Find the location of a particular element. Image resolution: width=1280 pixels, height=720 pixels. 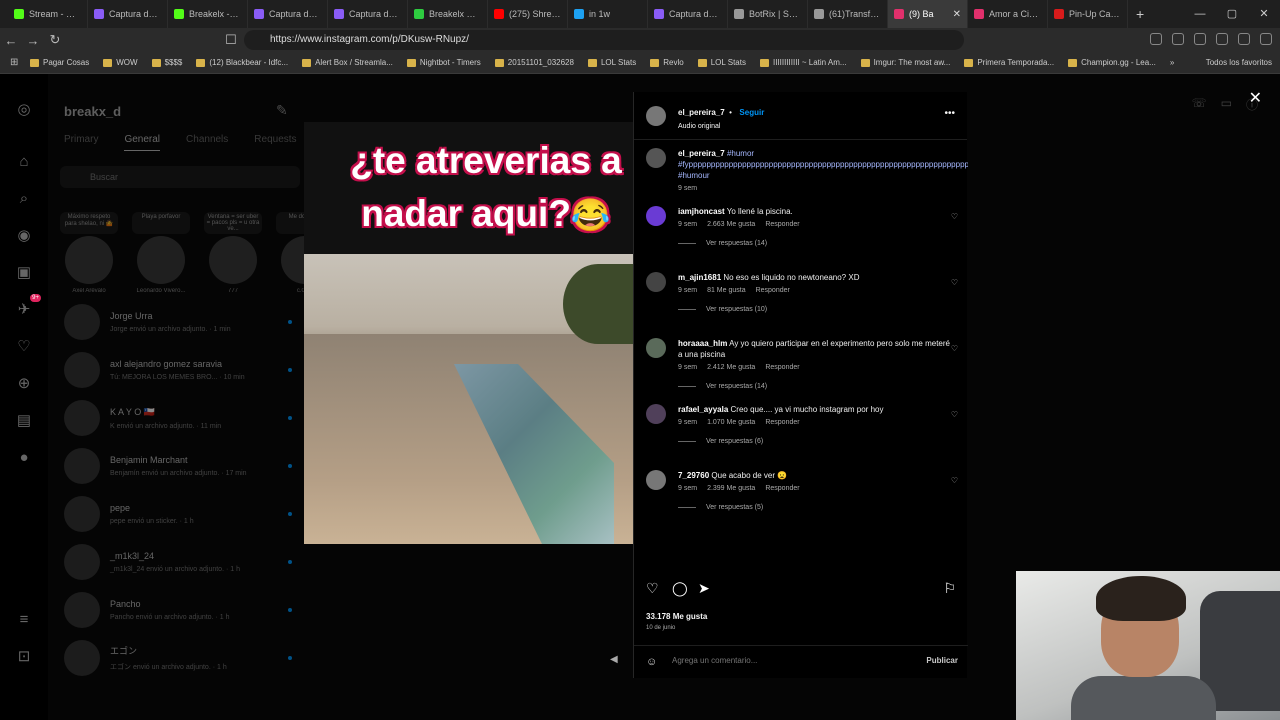

comment-likes: 81 Me gusta is located at coordinates (726, 290).